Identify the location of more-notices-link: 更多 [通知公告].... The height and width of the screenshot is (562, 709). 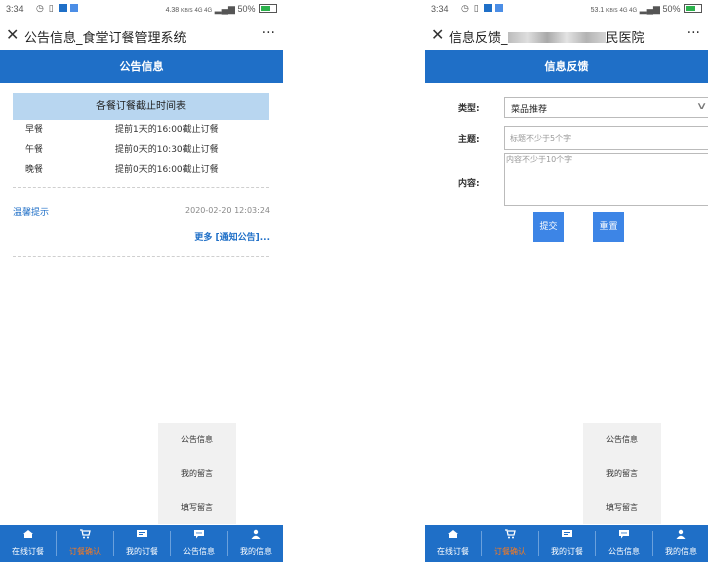
(232, 236).